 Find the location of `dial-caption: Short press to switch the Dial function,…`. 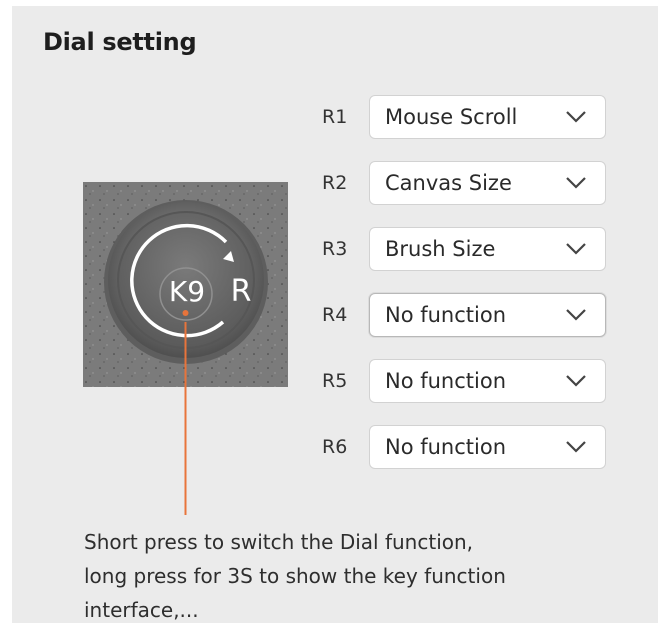

dial-caption: Short press to switch the Dial function,… is located at coordinates (344, 576).